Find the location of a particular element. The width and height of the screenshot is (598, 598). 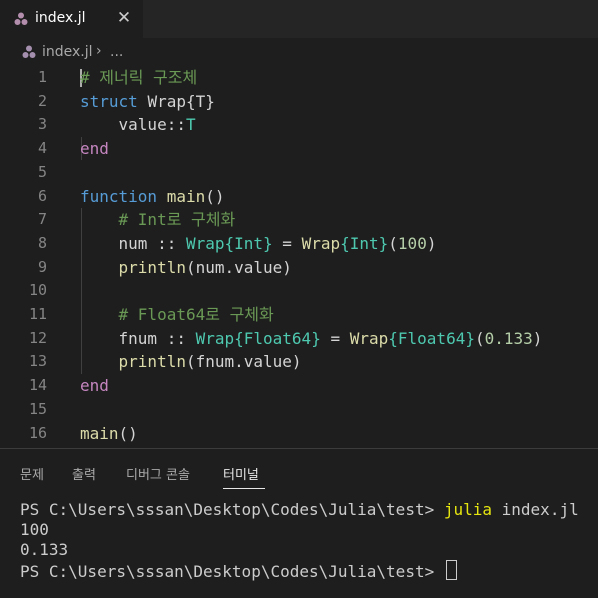

code-line: 4 end is located at coordinates (299, 149).